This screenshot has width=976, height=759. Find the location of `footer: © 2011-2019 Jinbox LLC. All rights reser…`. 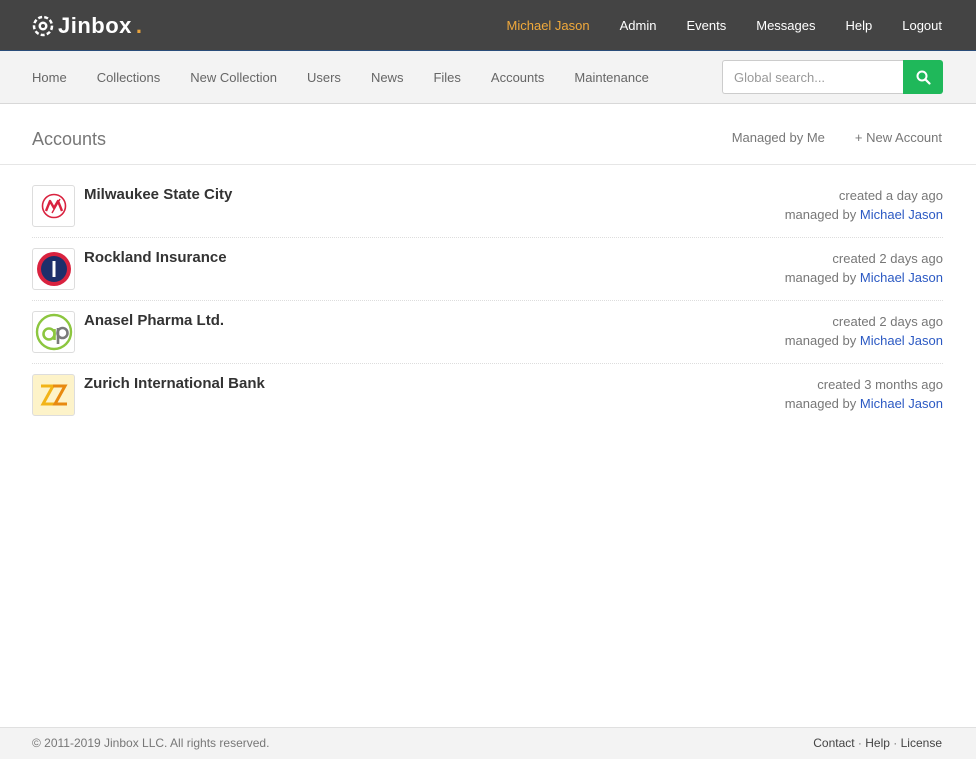

footer: © 2011-2019 Jinbox LLC. All rights reser… is located at coordinates (488, 743).